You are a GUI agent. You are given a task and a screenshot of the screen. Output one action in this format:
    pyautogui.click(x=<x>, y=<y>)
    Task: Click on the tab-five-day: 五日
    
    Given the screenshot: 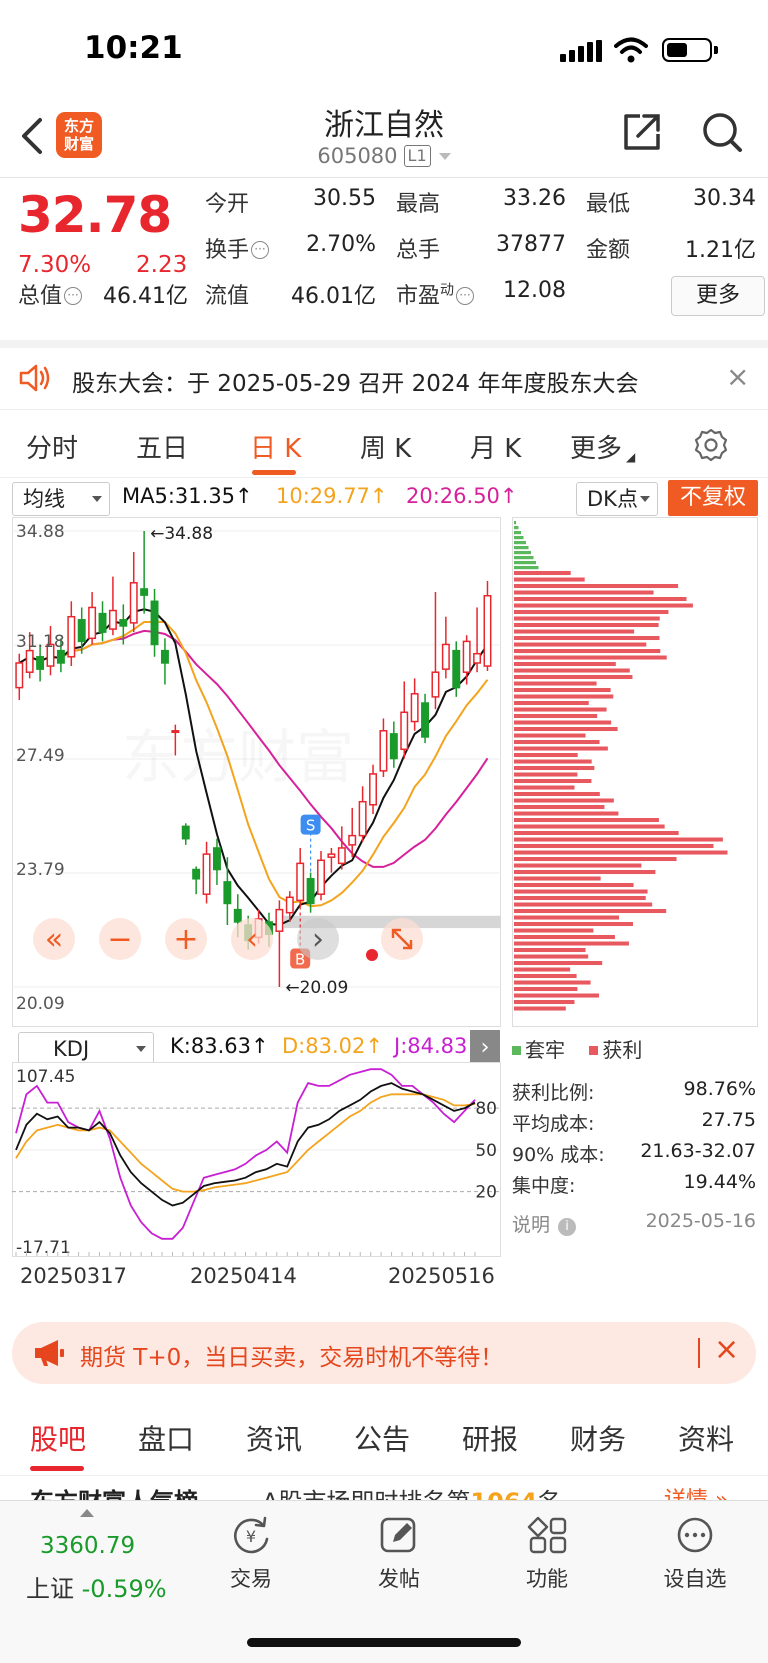 What is the action you would take?
    pyautogui.click(x=162, y=446)
    